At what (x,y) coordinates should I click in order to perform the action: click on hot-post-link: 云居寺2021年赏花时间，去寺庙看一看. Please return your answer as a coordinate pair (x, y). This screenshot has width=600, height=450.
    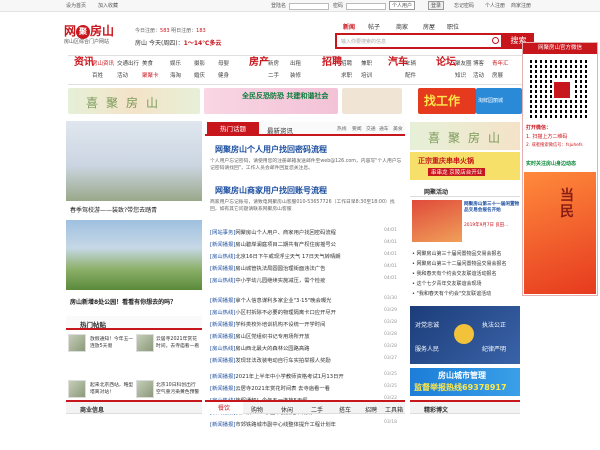
    Looking at the image, I should click on (178, 343).